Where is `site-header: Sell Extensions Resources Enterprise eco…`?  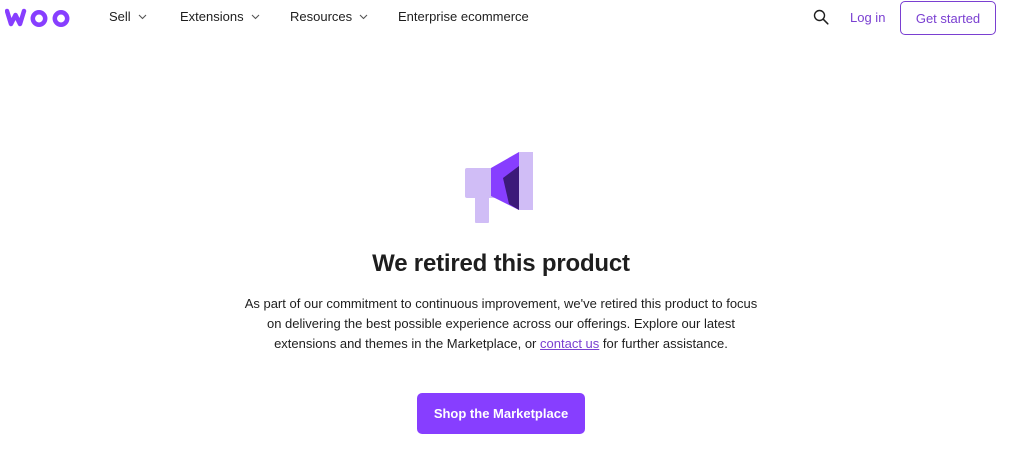
site-header: Sell Extensions Resources Enterprise eco… is located at coordinates (512, 18).